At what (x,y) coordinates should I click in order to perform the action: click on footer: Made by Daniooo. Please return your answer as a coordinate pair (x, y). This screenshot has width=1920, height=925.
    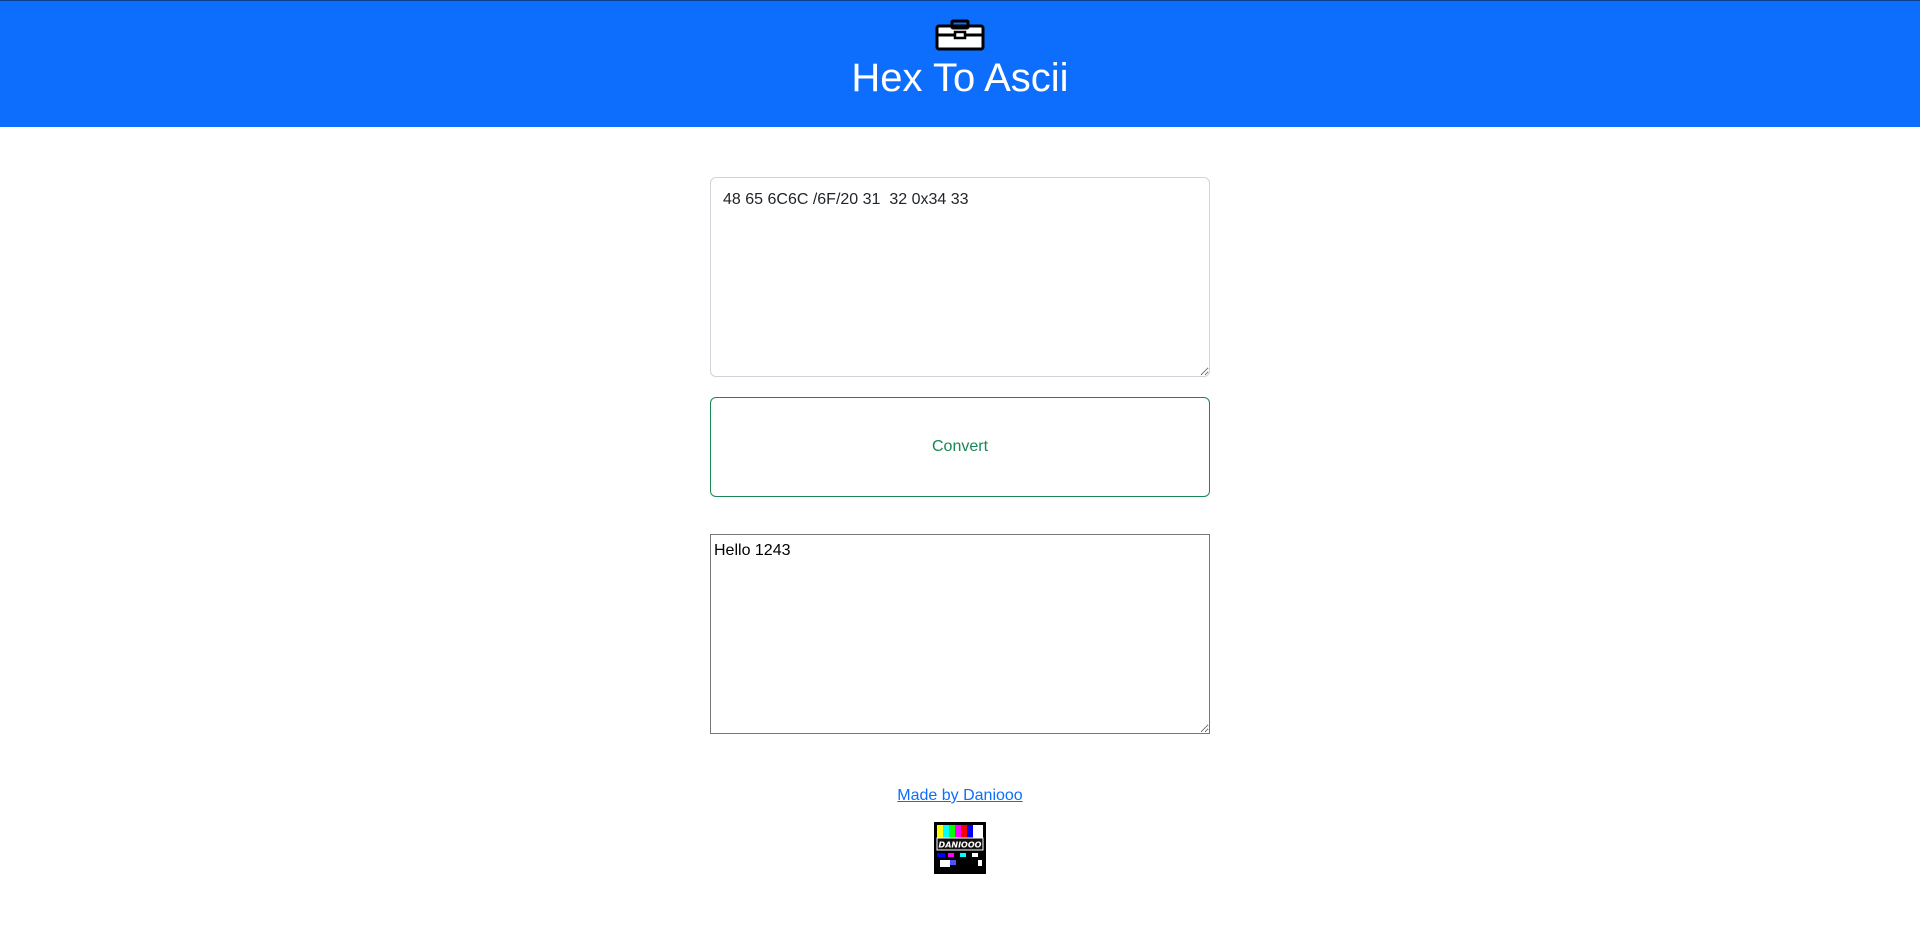
    Looking at the image, I should click on (960, 796).